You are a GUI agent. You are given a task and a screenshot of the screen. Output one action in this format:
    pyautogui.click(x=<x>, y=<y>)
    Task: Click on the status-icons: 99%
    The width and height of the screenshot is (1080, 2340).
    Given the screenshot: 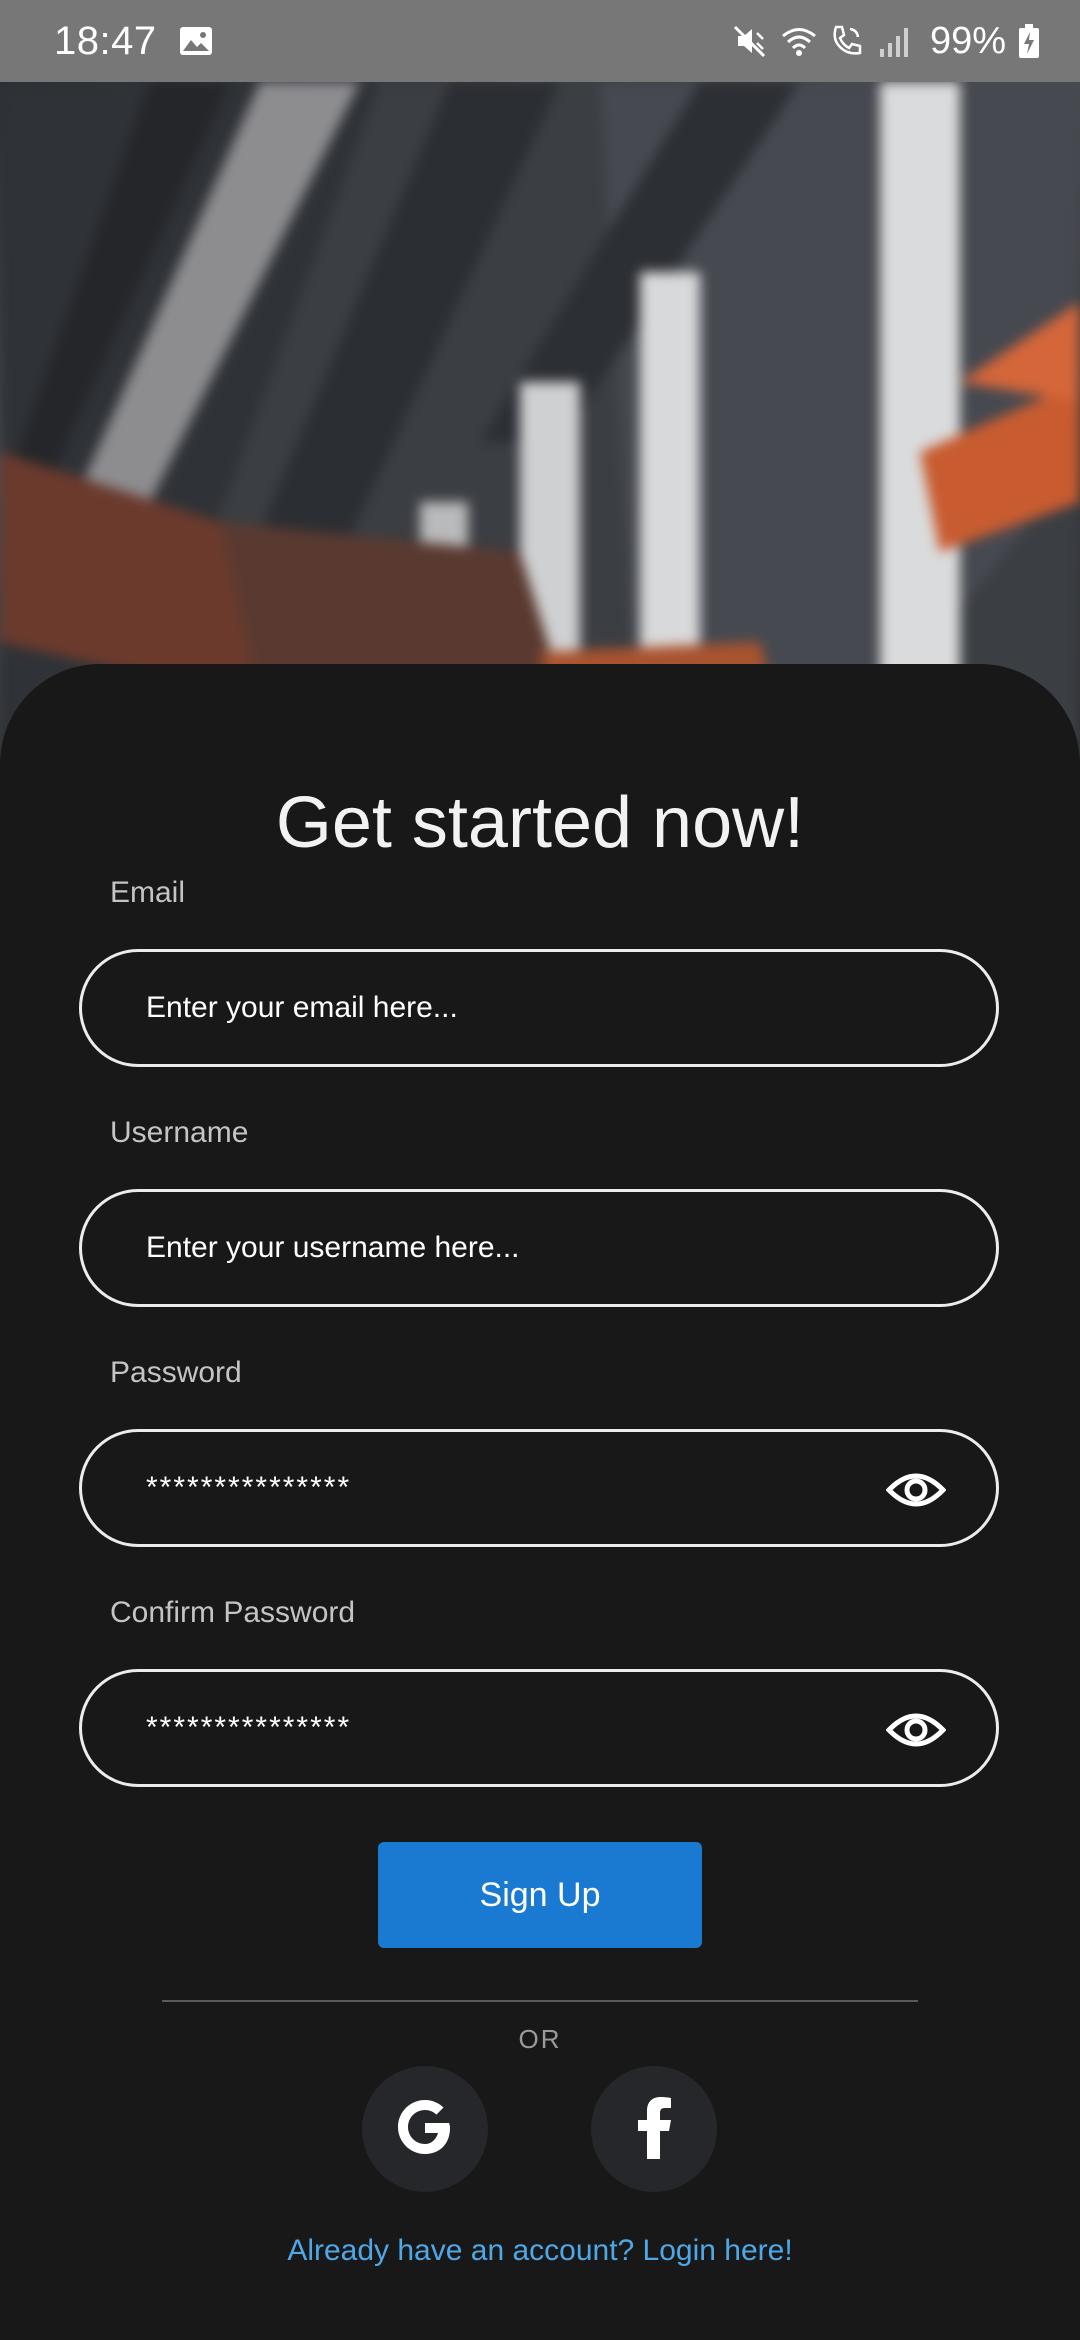 What is the action you would take?
    pyautogui.click(x=886, y=41)
    